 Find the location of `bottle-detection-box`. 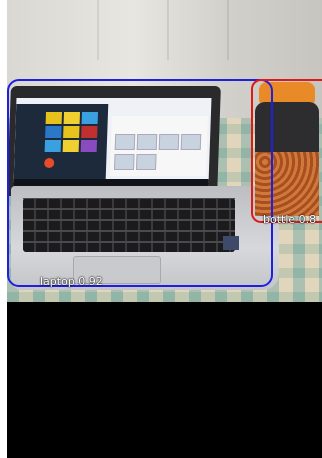

bottle-detection-box is located at coordinates (286, 151).